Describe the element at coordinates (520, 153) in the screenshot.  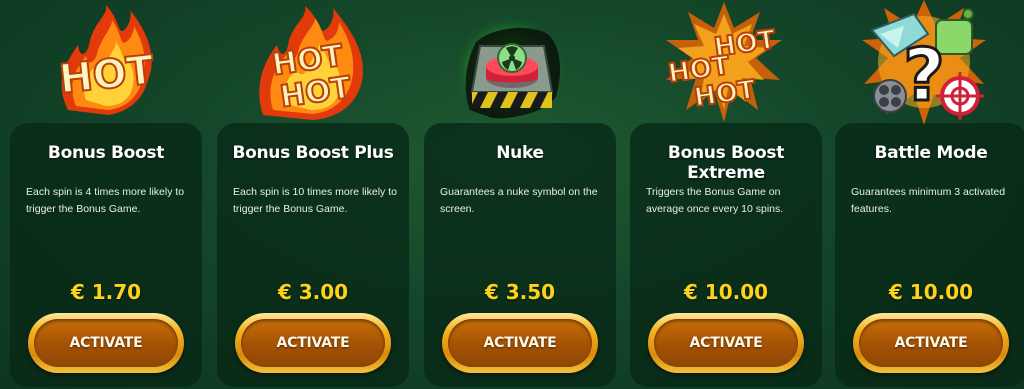
I see `card-title: Nuke` at that location.